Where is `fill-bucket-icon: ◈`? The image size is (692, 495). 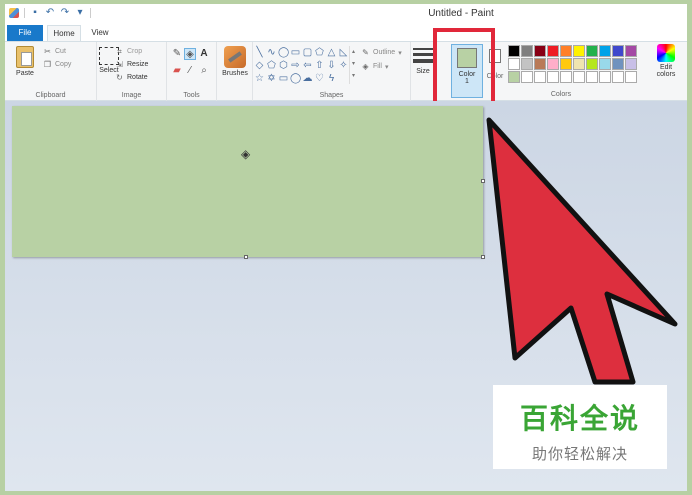 fill-bucket-icon: ◈ is located at coordinates (190, 54).